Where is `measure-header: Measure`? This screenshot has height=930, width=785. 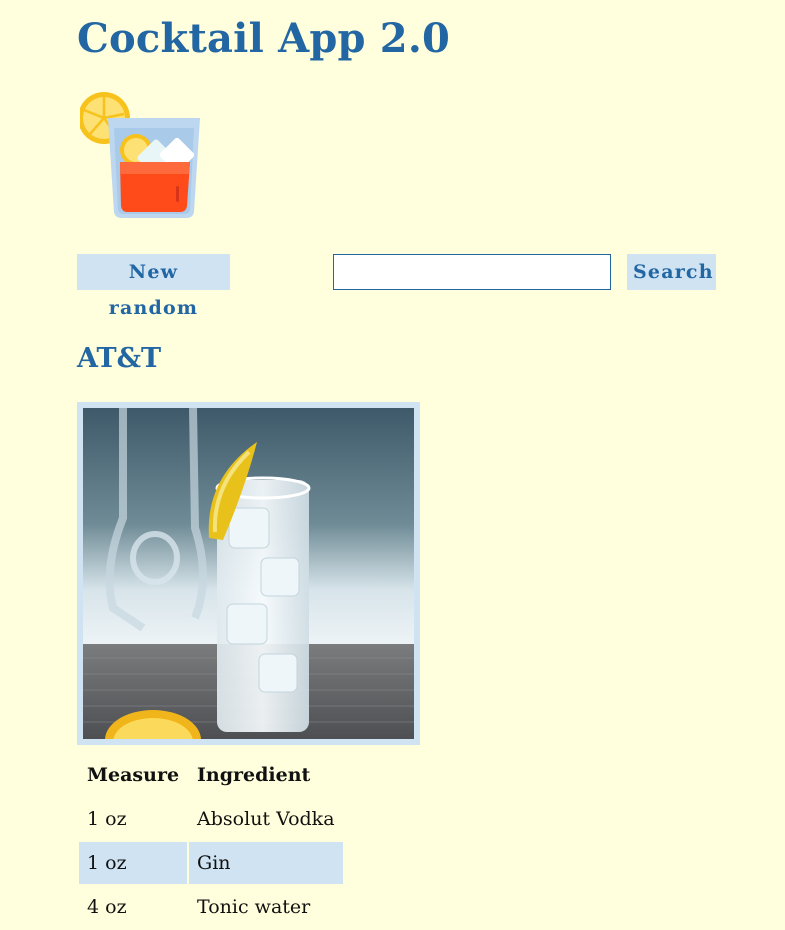
measure-header: Measure is located at coordinates (133, 775).